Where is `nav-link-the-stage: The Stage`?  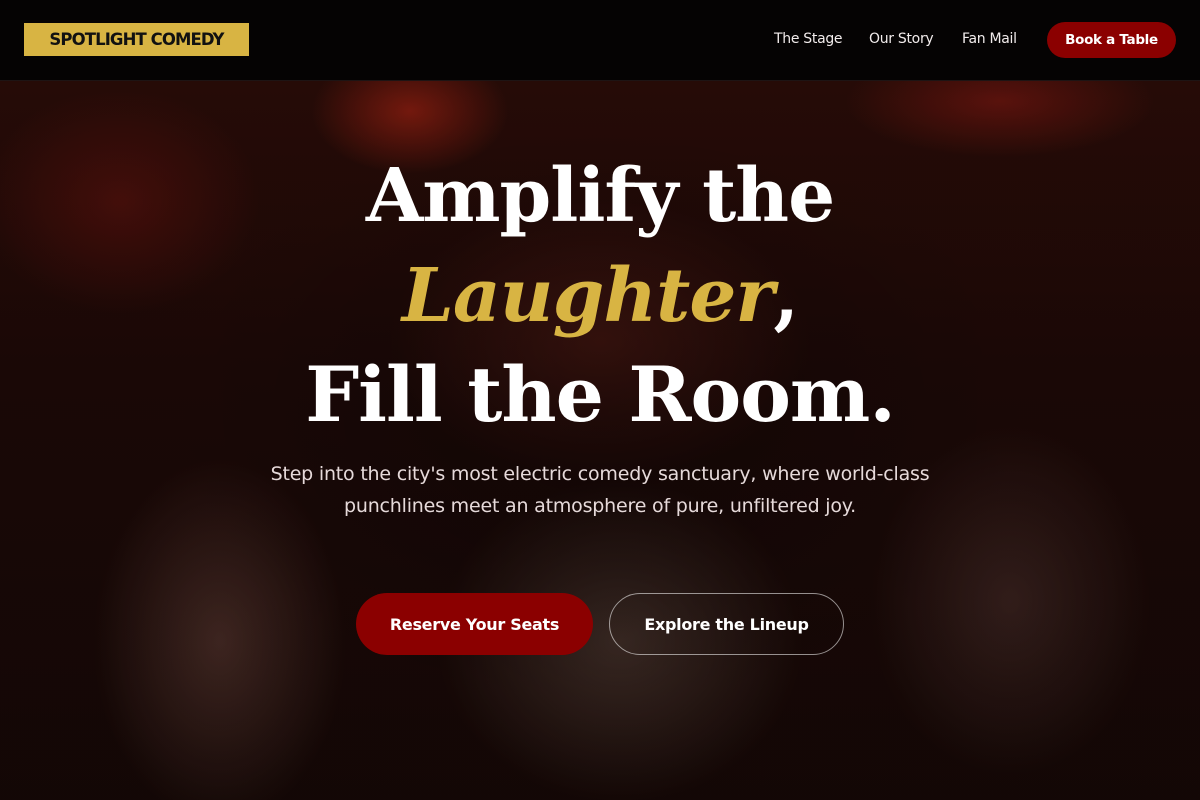 nav-link-the-stage: The Stage is located at coordinates (808, 39).